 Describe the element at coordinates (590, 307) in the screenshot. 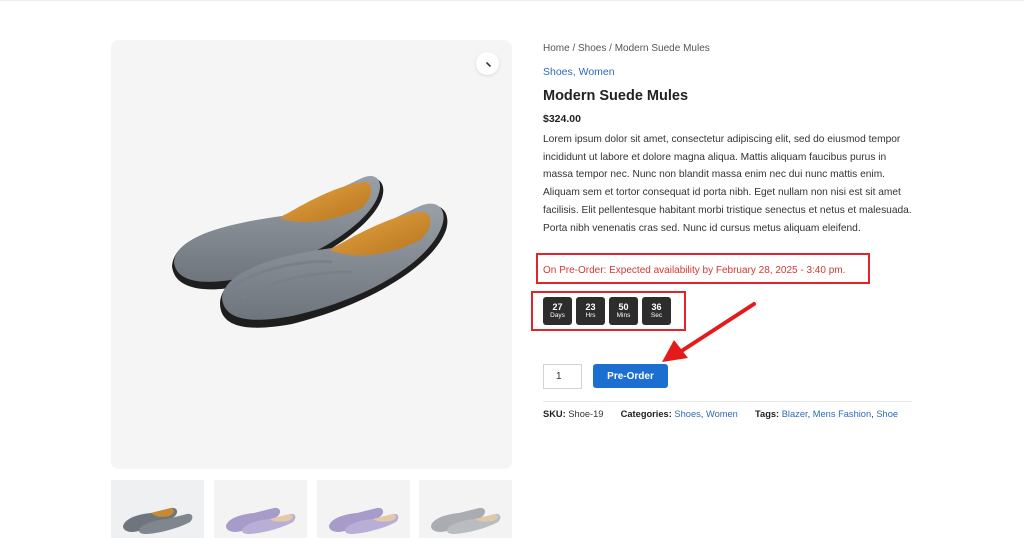

I see `countdown-hours-value: 23` at that location.